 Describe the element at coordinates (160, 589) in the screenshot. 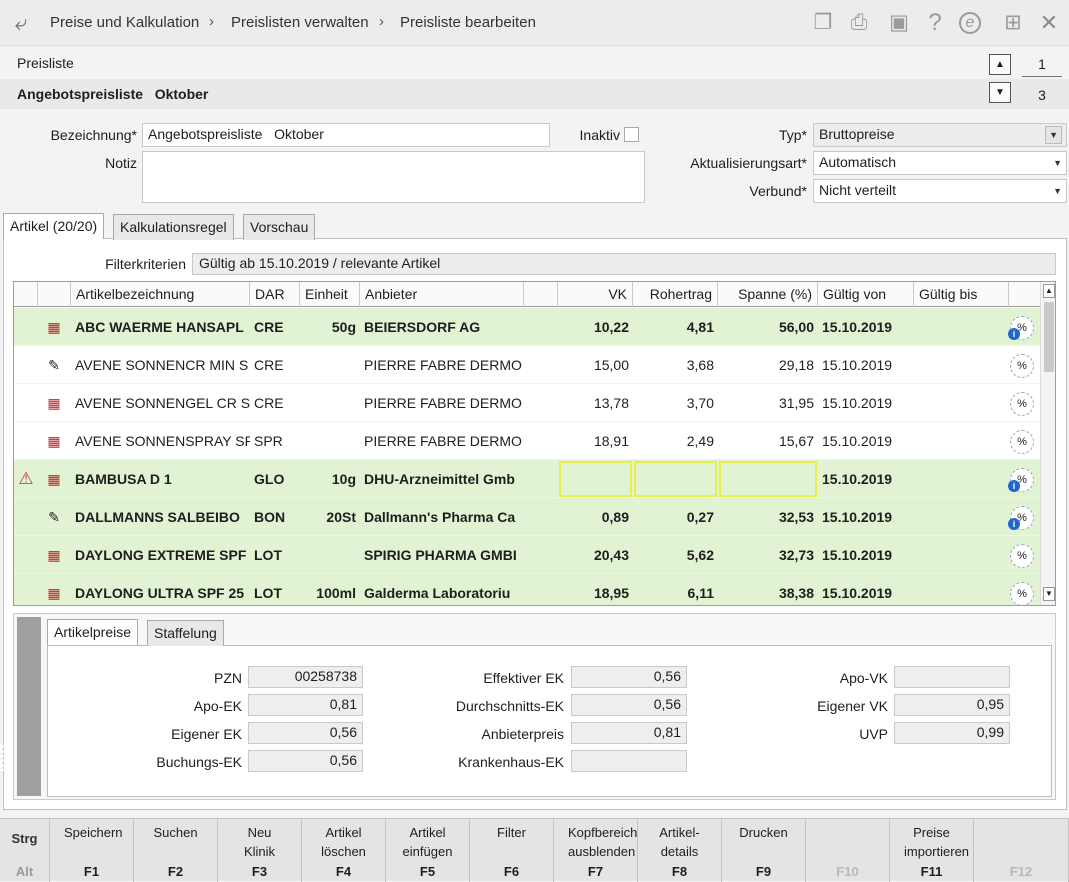

I see `cell-name: DAYLONG ULTRA SPF 25` at that location.